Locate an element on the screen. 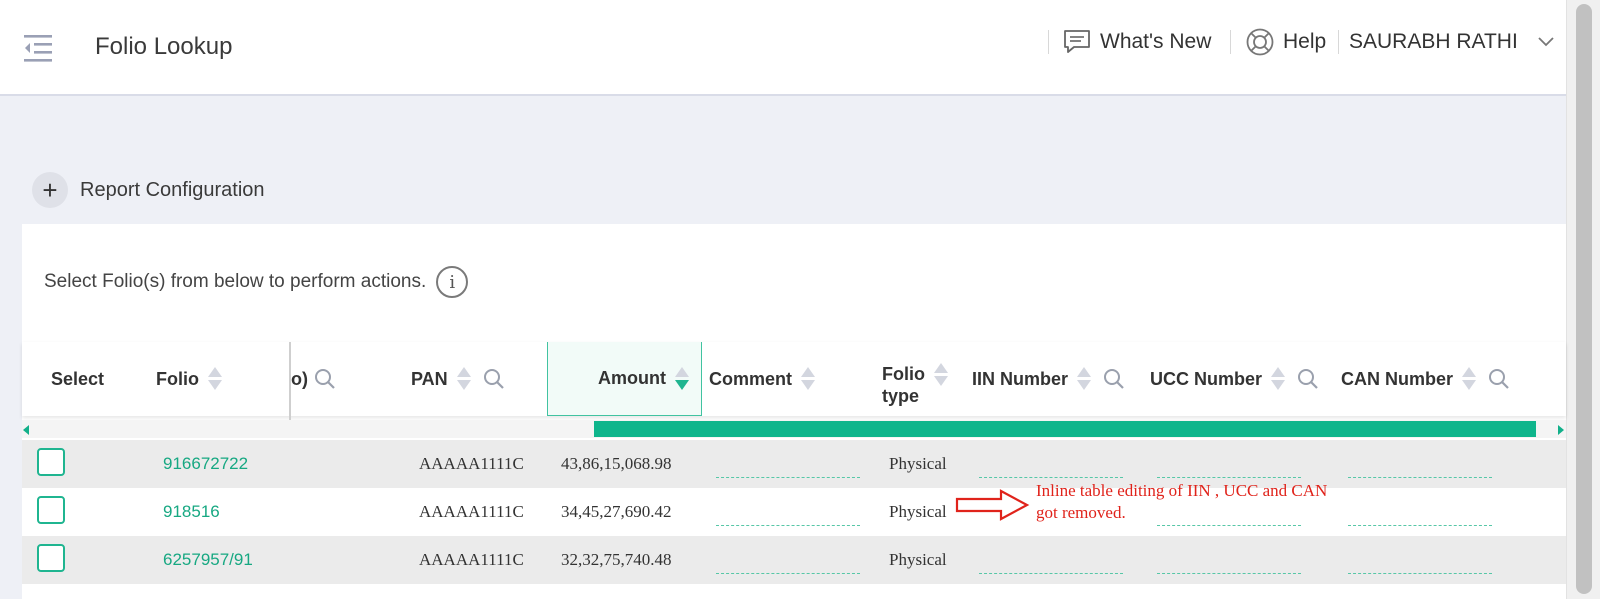  col-iin-number: IIN Number is located at coordinates (1048, 379).